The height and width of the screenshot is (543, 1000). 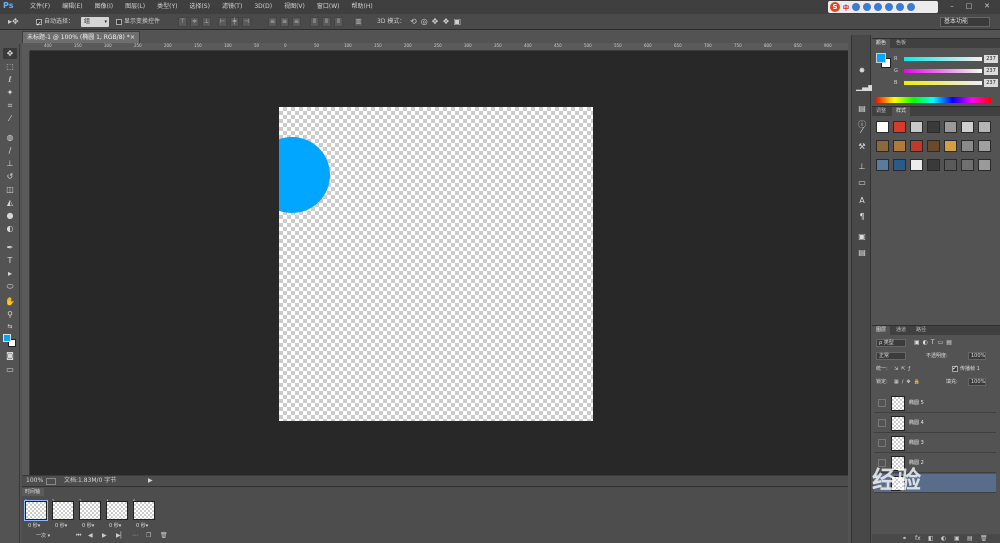 What do you see at coordinates (882, 443) in the screenshot?
I see `visibility-eye-icon` at bounding box center [882, 443].